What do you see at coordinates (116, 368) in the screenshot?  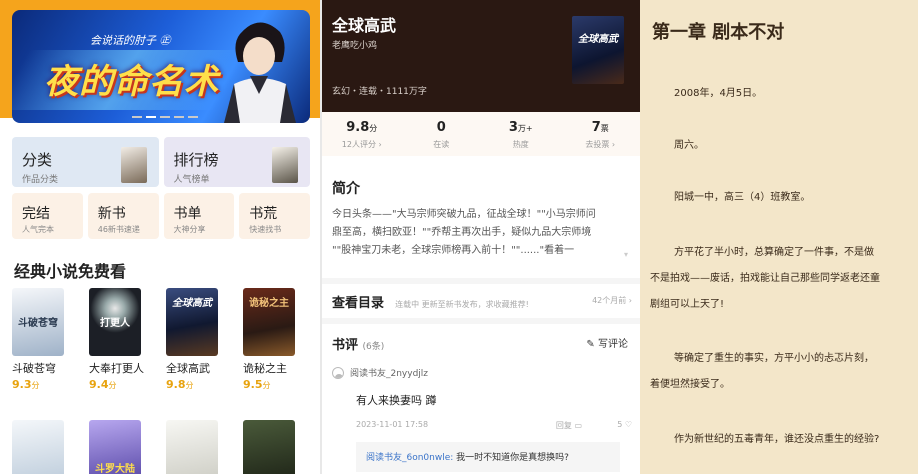 I see `book-title: 大奉打更人` at bounding box center [116, 368].